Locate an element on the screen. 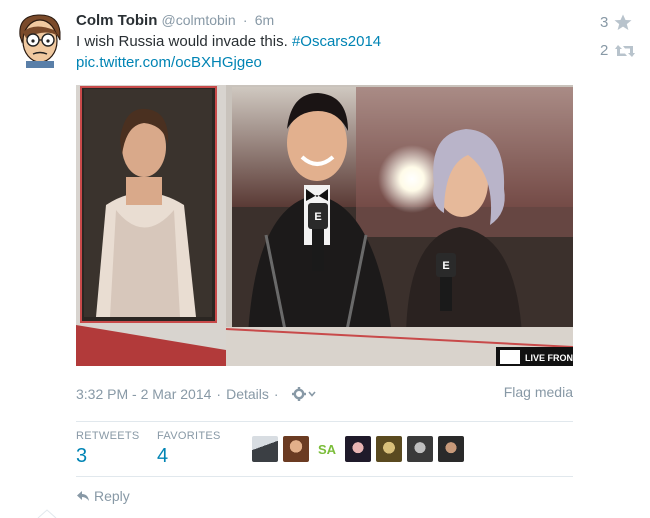  star-icon is located at coordinates (623, 22).